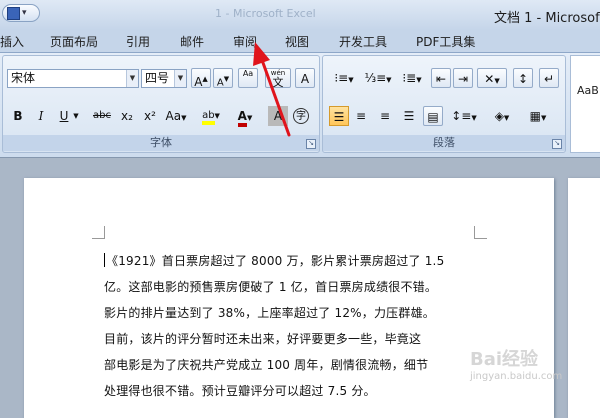 The image size is (600, 418). I want to click on watermark-url: jingyan.baidu.com, so click(516, 376).